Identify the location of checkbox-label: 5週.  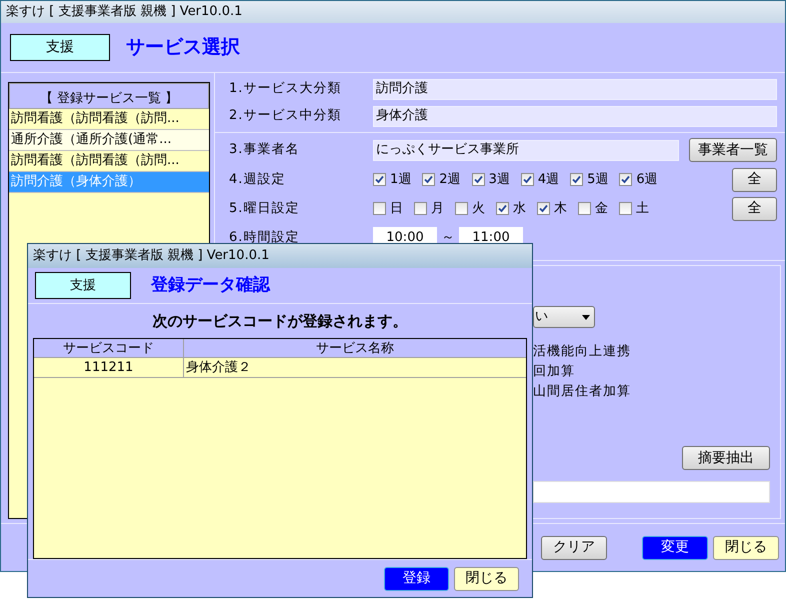
(597, 179).